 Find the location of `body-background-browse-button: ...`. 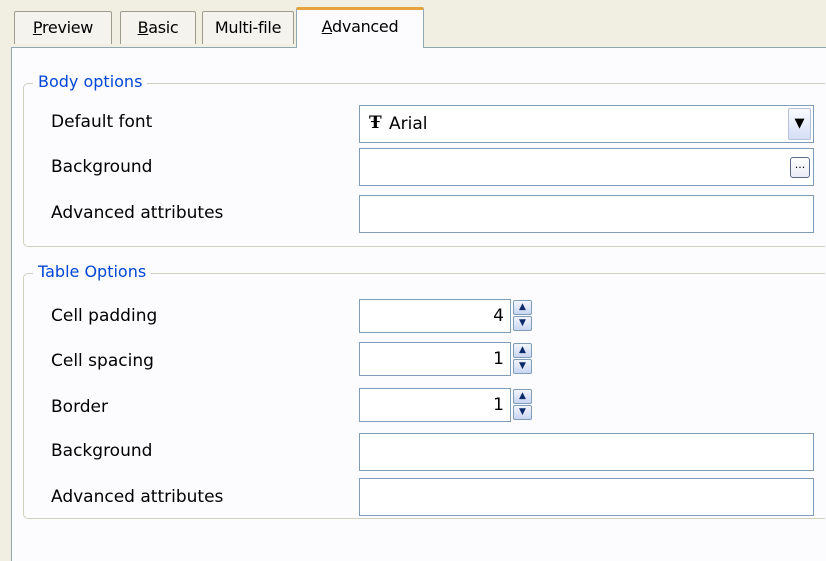

body-background-browse-button: ... is located at coordinates (800, 167).